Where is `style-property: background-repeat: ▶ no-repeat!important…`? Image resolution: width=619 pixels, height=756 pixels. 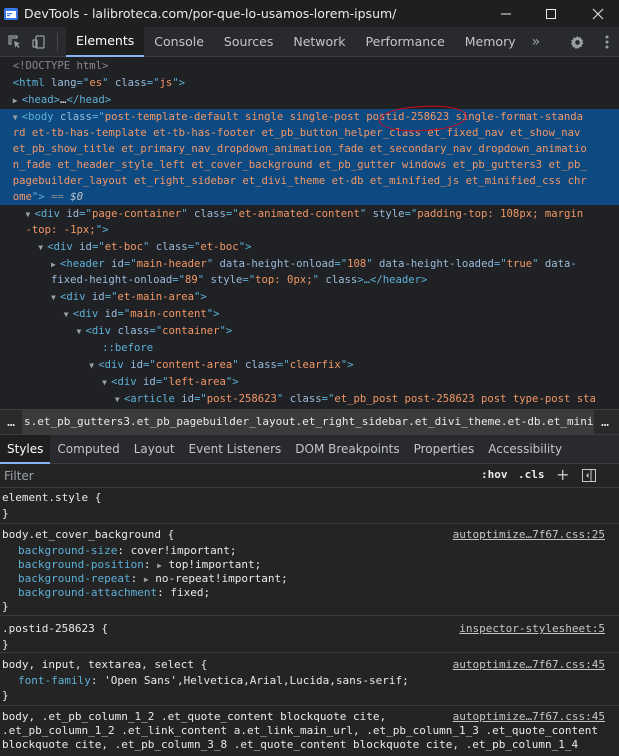
style-property: background-repeat: ▶ no-repeat!important… is located at coordinates (153, 579).